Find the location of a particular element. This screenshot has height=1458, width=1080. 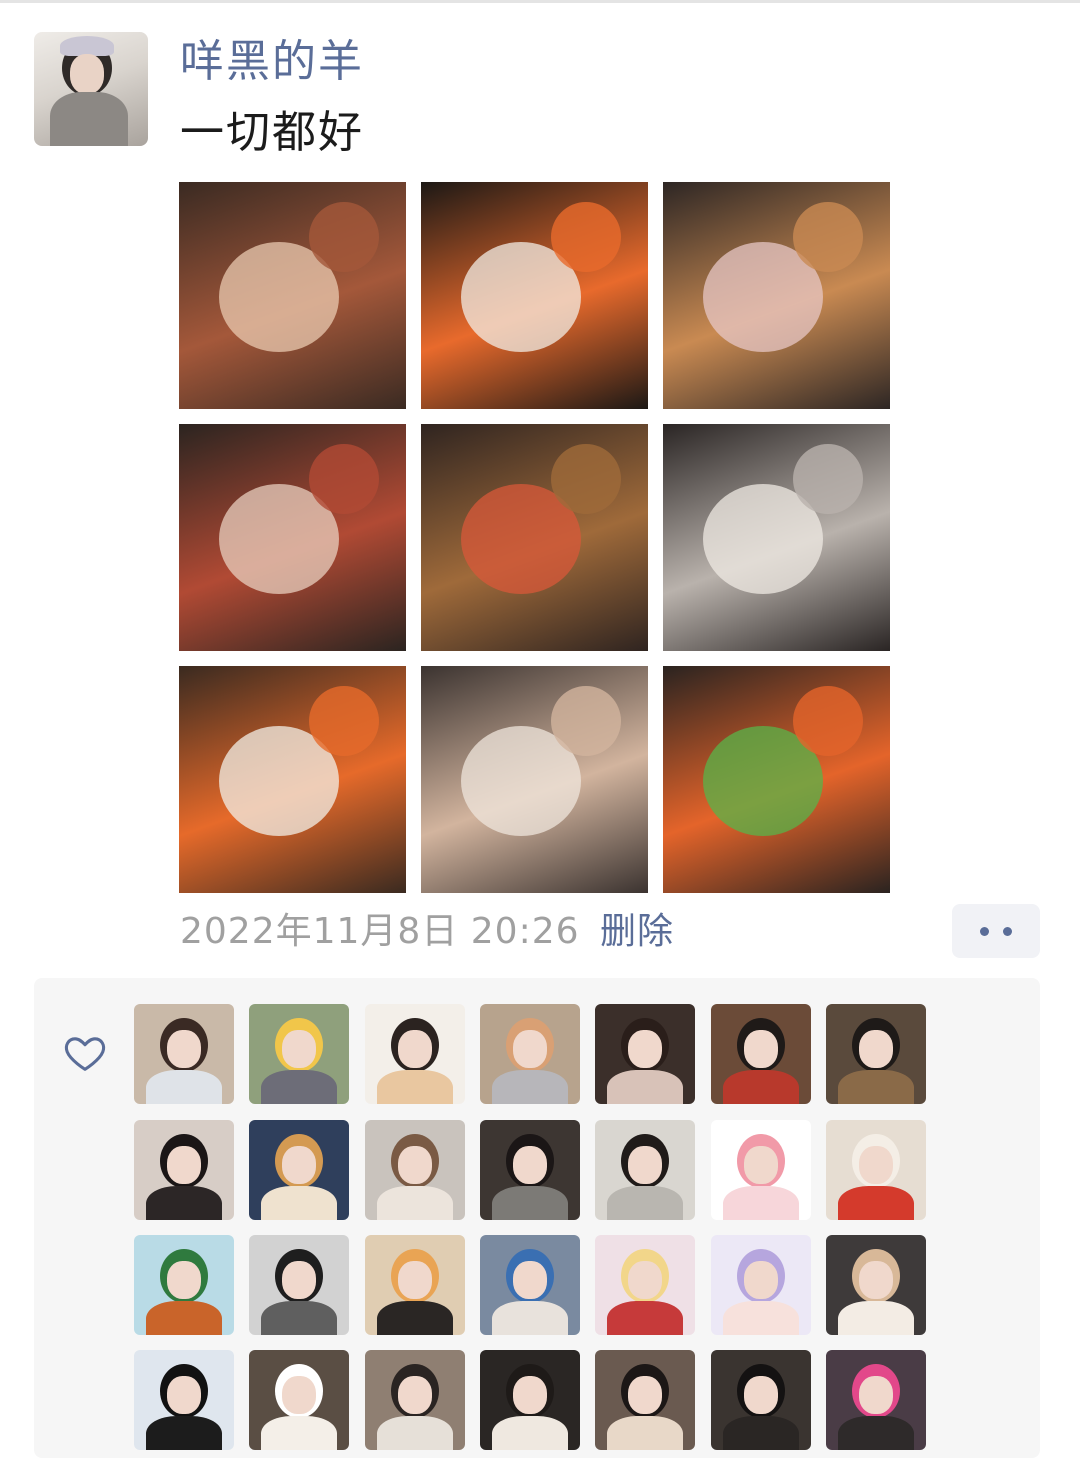

avatar-cap is located at coordinates (87, 46).